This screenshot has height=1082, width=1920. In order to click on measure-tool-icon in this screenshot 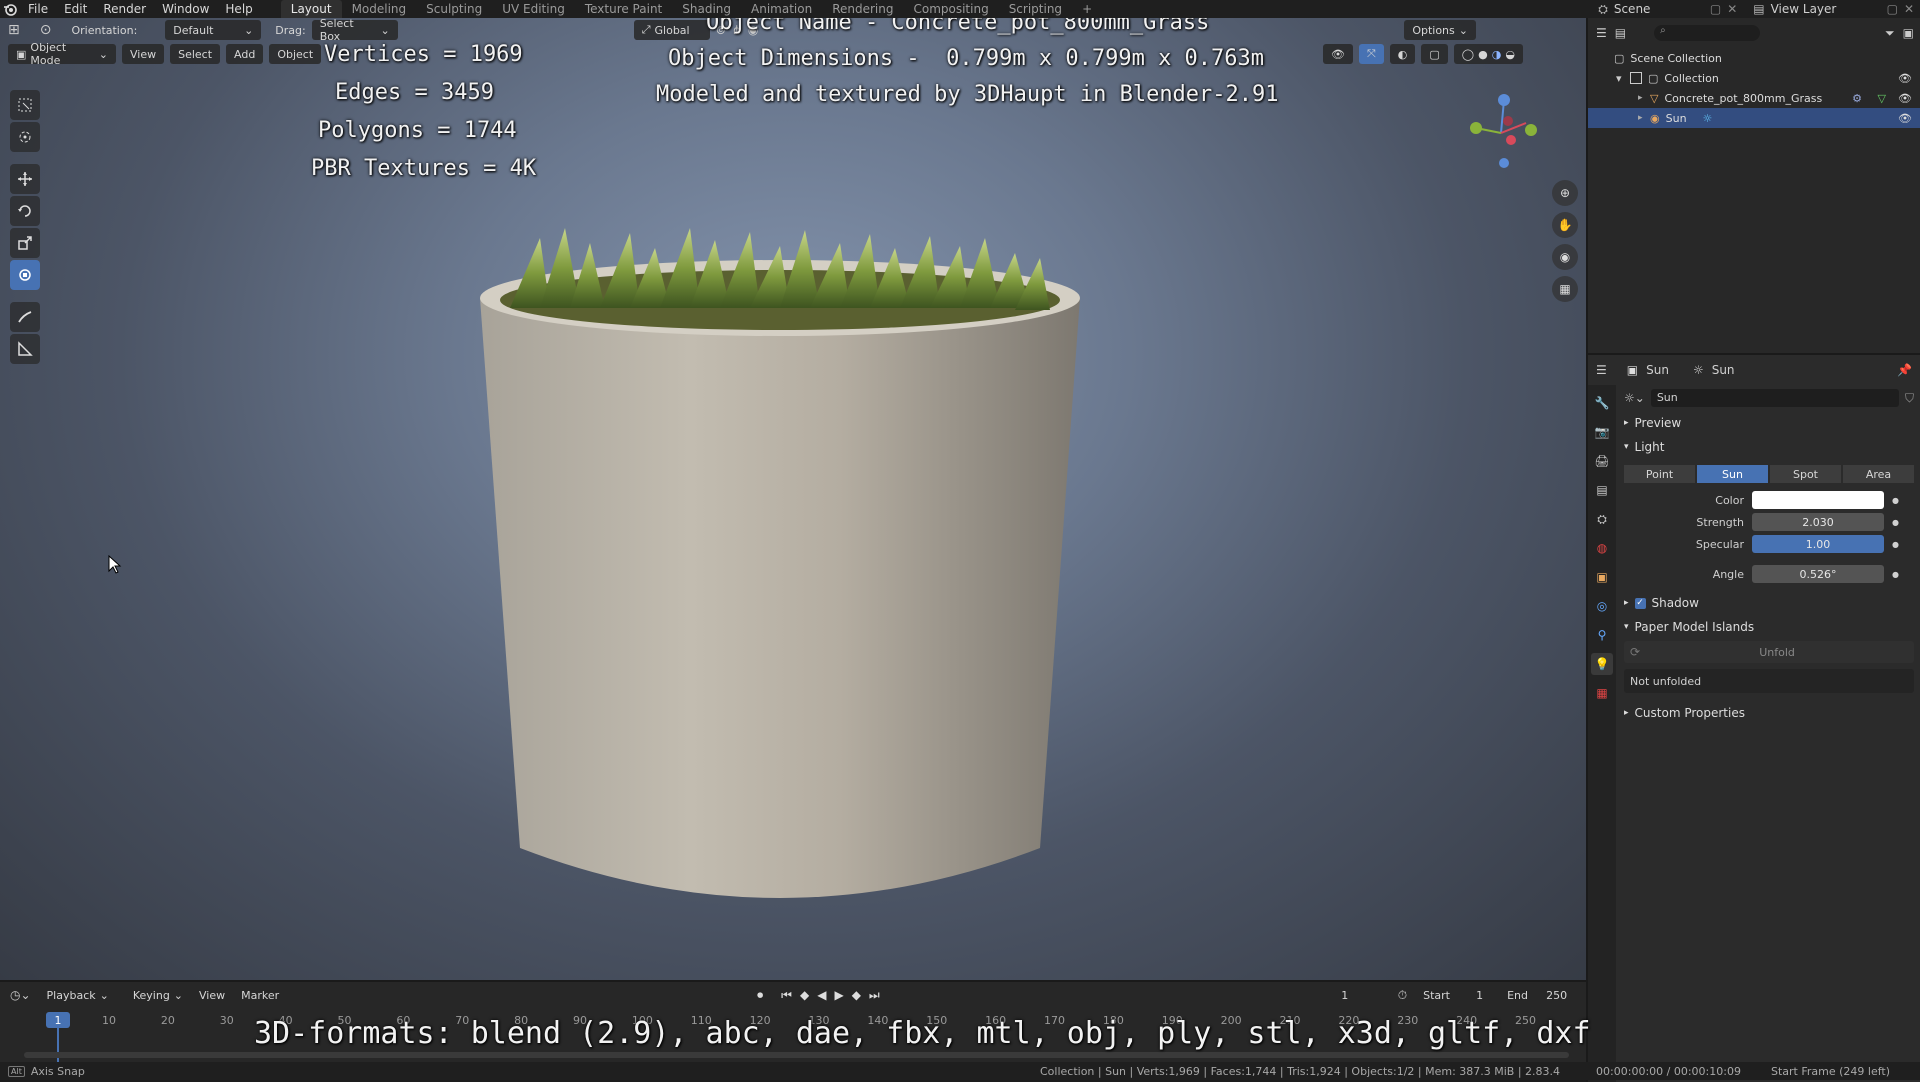, I will do `click(25, 349)`.